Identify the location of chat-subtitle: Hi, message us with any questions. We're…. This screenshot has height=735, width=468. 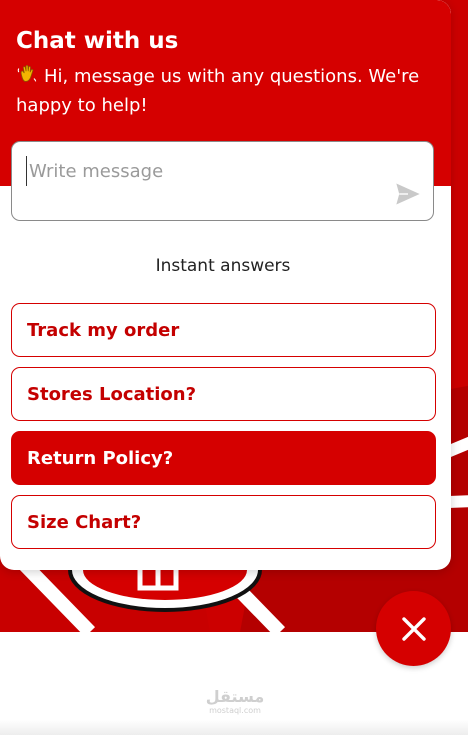
(218, 91).